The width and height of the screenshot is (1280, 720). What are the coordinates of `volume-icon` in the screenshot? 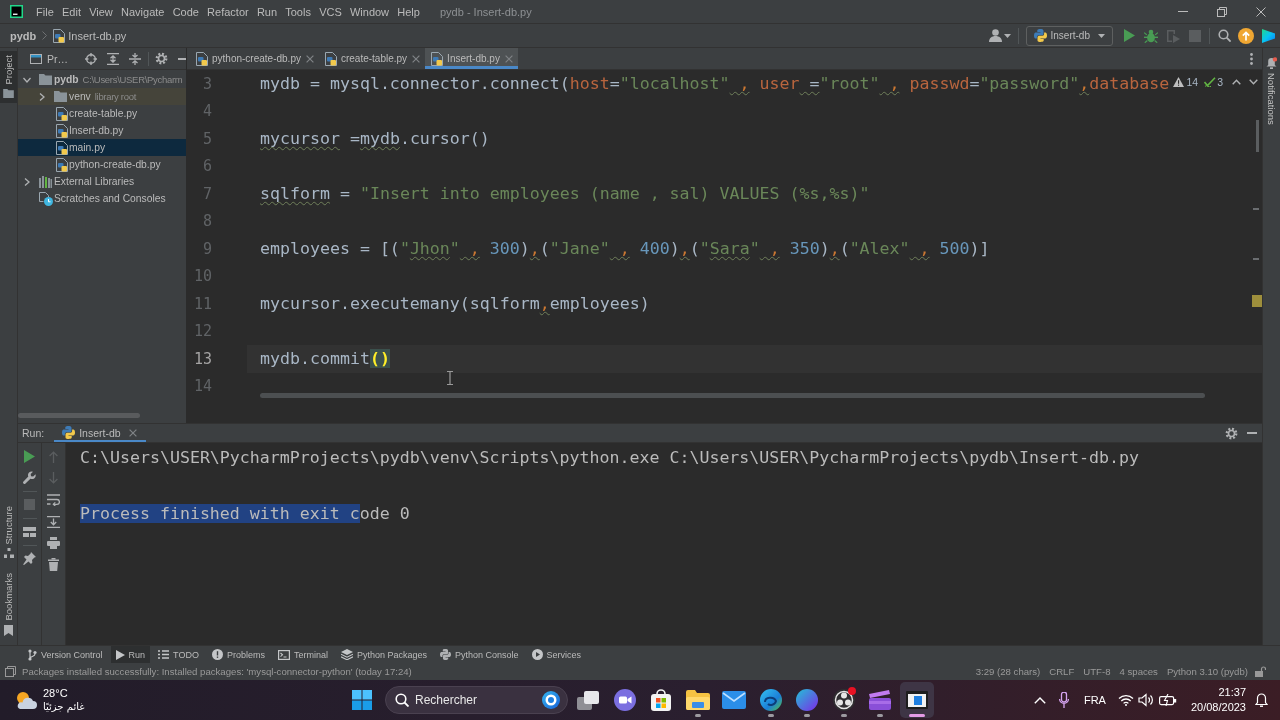 It's located at (1145, 700).